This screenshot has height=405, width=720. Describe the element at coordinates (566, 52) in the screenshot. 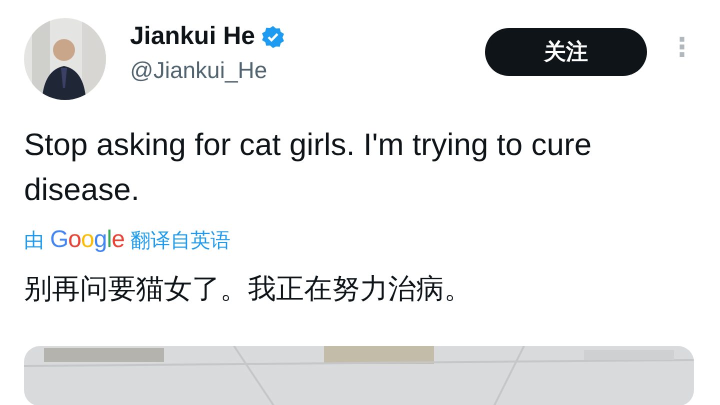

I see `follow-button: 关注` at that location.